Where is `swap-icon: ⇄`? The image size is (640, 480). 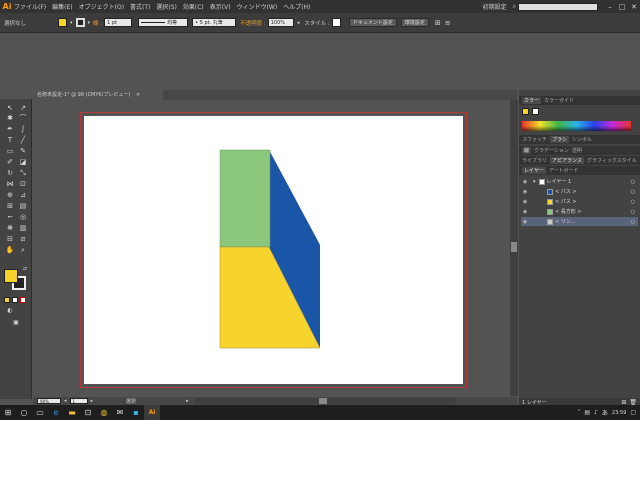
swap-icon: ⇄ is located at coordinates (25, 269).